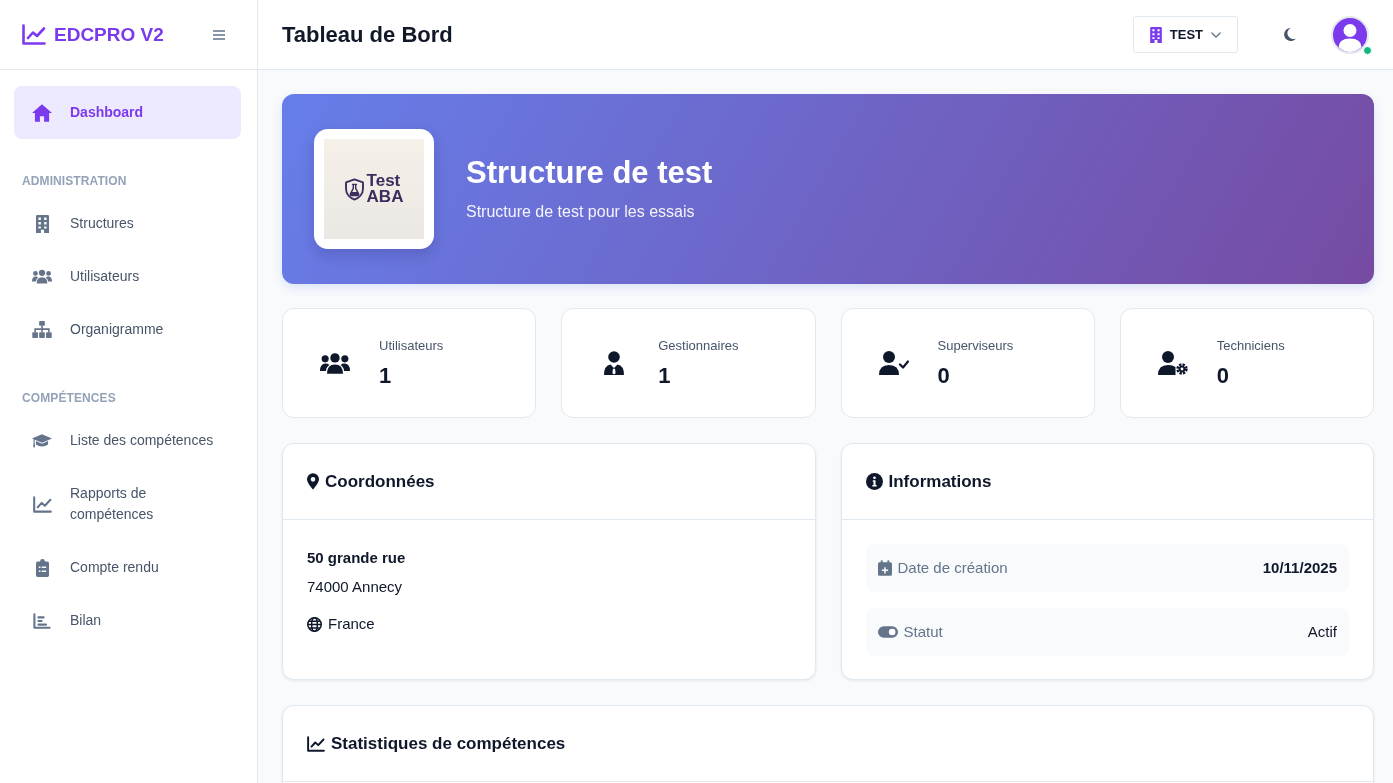 Image resolution: width=1393 pixels, height=783 pixels. What do you see at coordinates (975, 346) in the screenshot?
I see `stat-label: Superviseurs` at bounding box center [975, 346].